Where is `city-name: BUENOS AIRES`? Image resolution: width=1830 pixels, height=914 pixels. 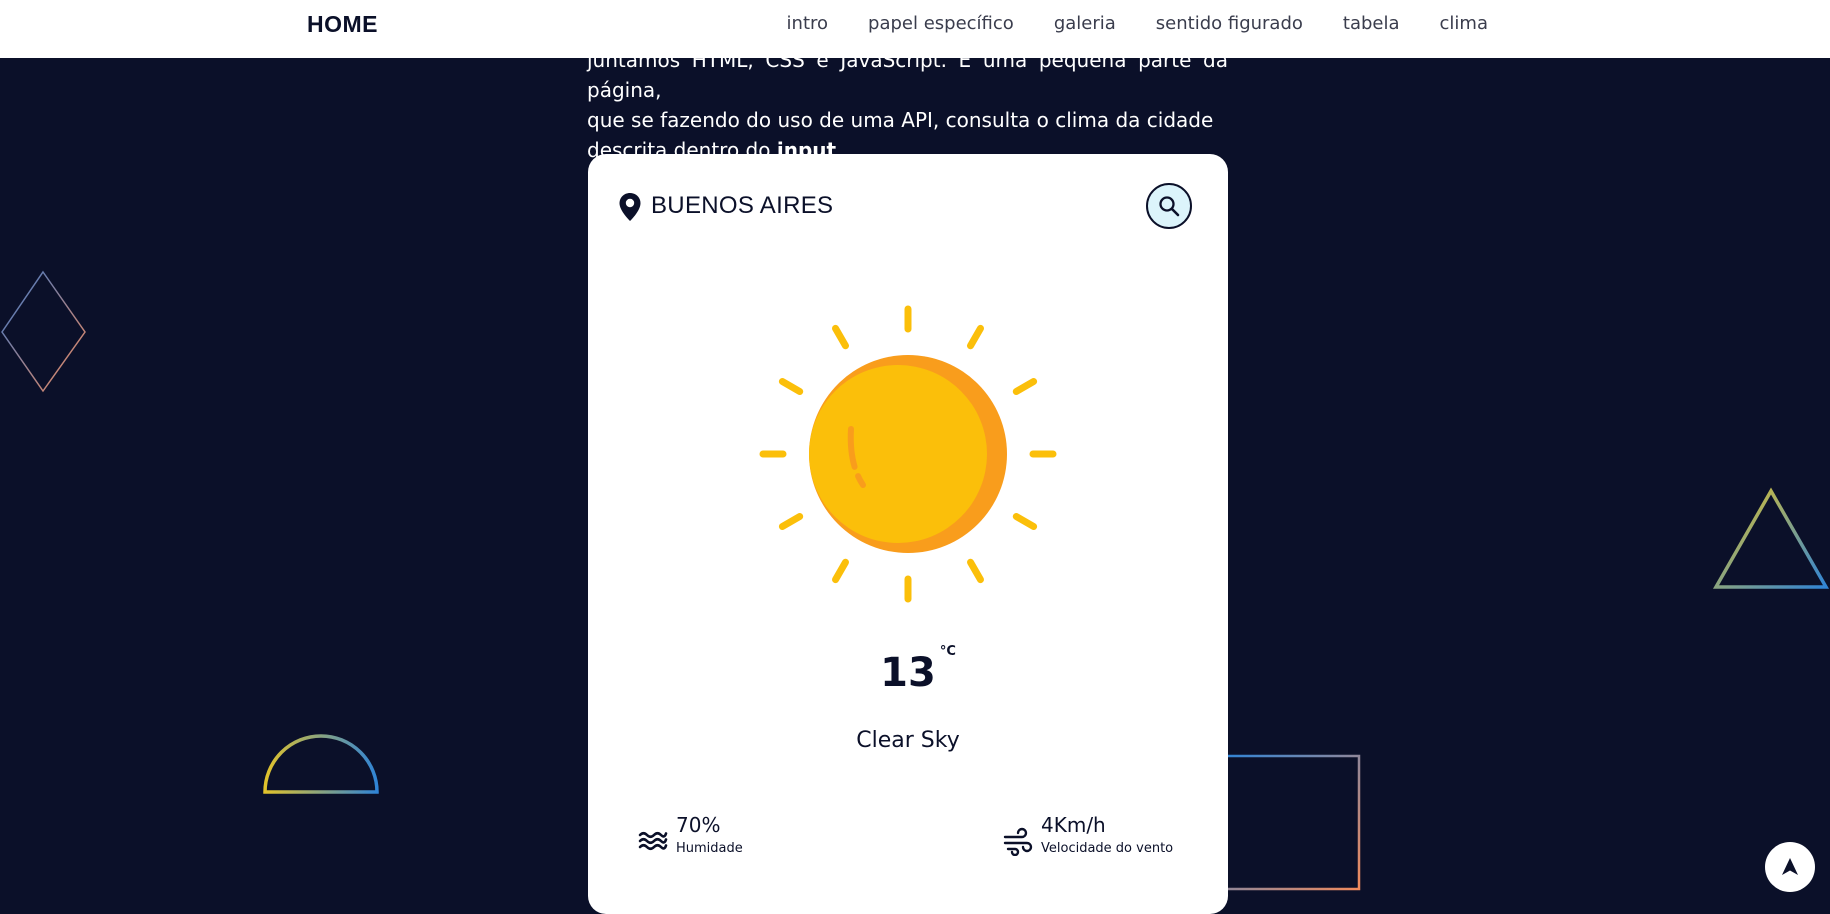
city-name: BUENOS AIRES is located at coordinates (742, 205).